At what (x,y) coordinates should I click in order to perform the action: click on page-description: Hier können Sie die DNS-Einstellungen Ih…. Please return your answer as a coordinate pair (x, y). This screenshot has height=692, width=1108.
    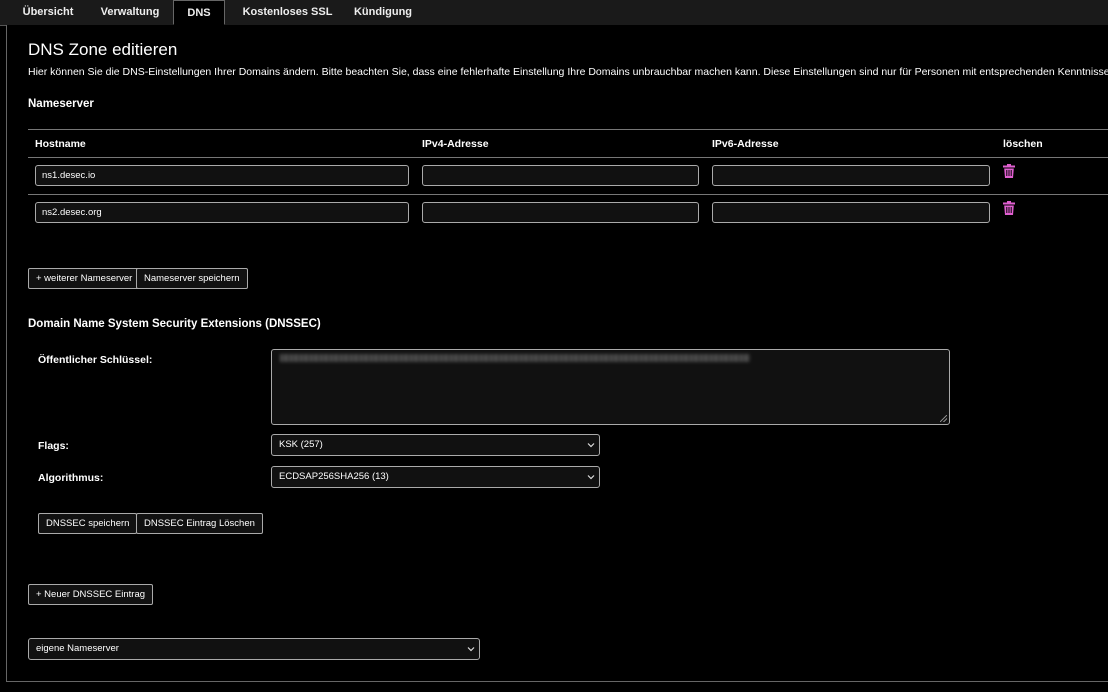
    Looking at the image, I should click on (568, 72).